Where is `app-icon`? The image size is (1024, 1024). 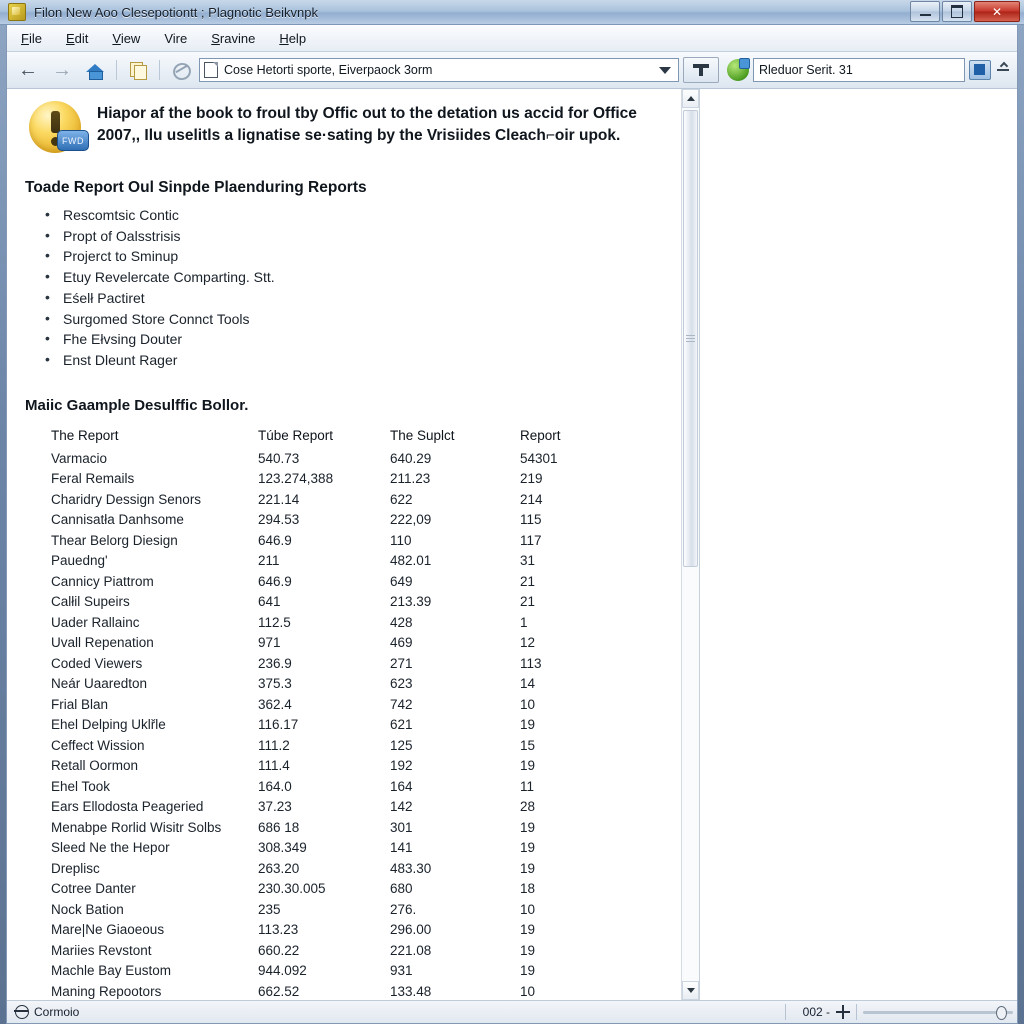 app-icon is located at coordinates (17, 12).